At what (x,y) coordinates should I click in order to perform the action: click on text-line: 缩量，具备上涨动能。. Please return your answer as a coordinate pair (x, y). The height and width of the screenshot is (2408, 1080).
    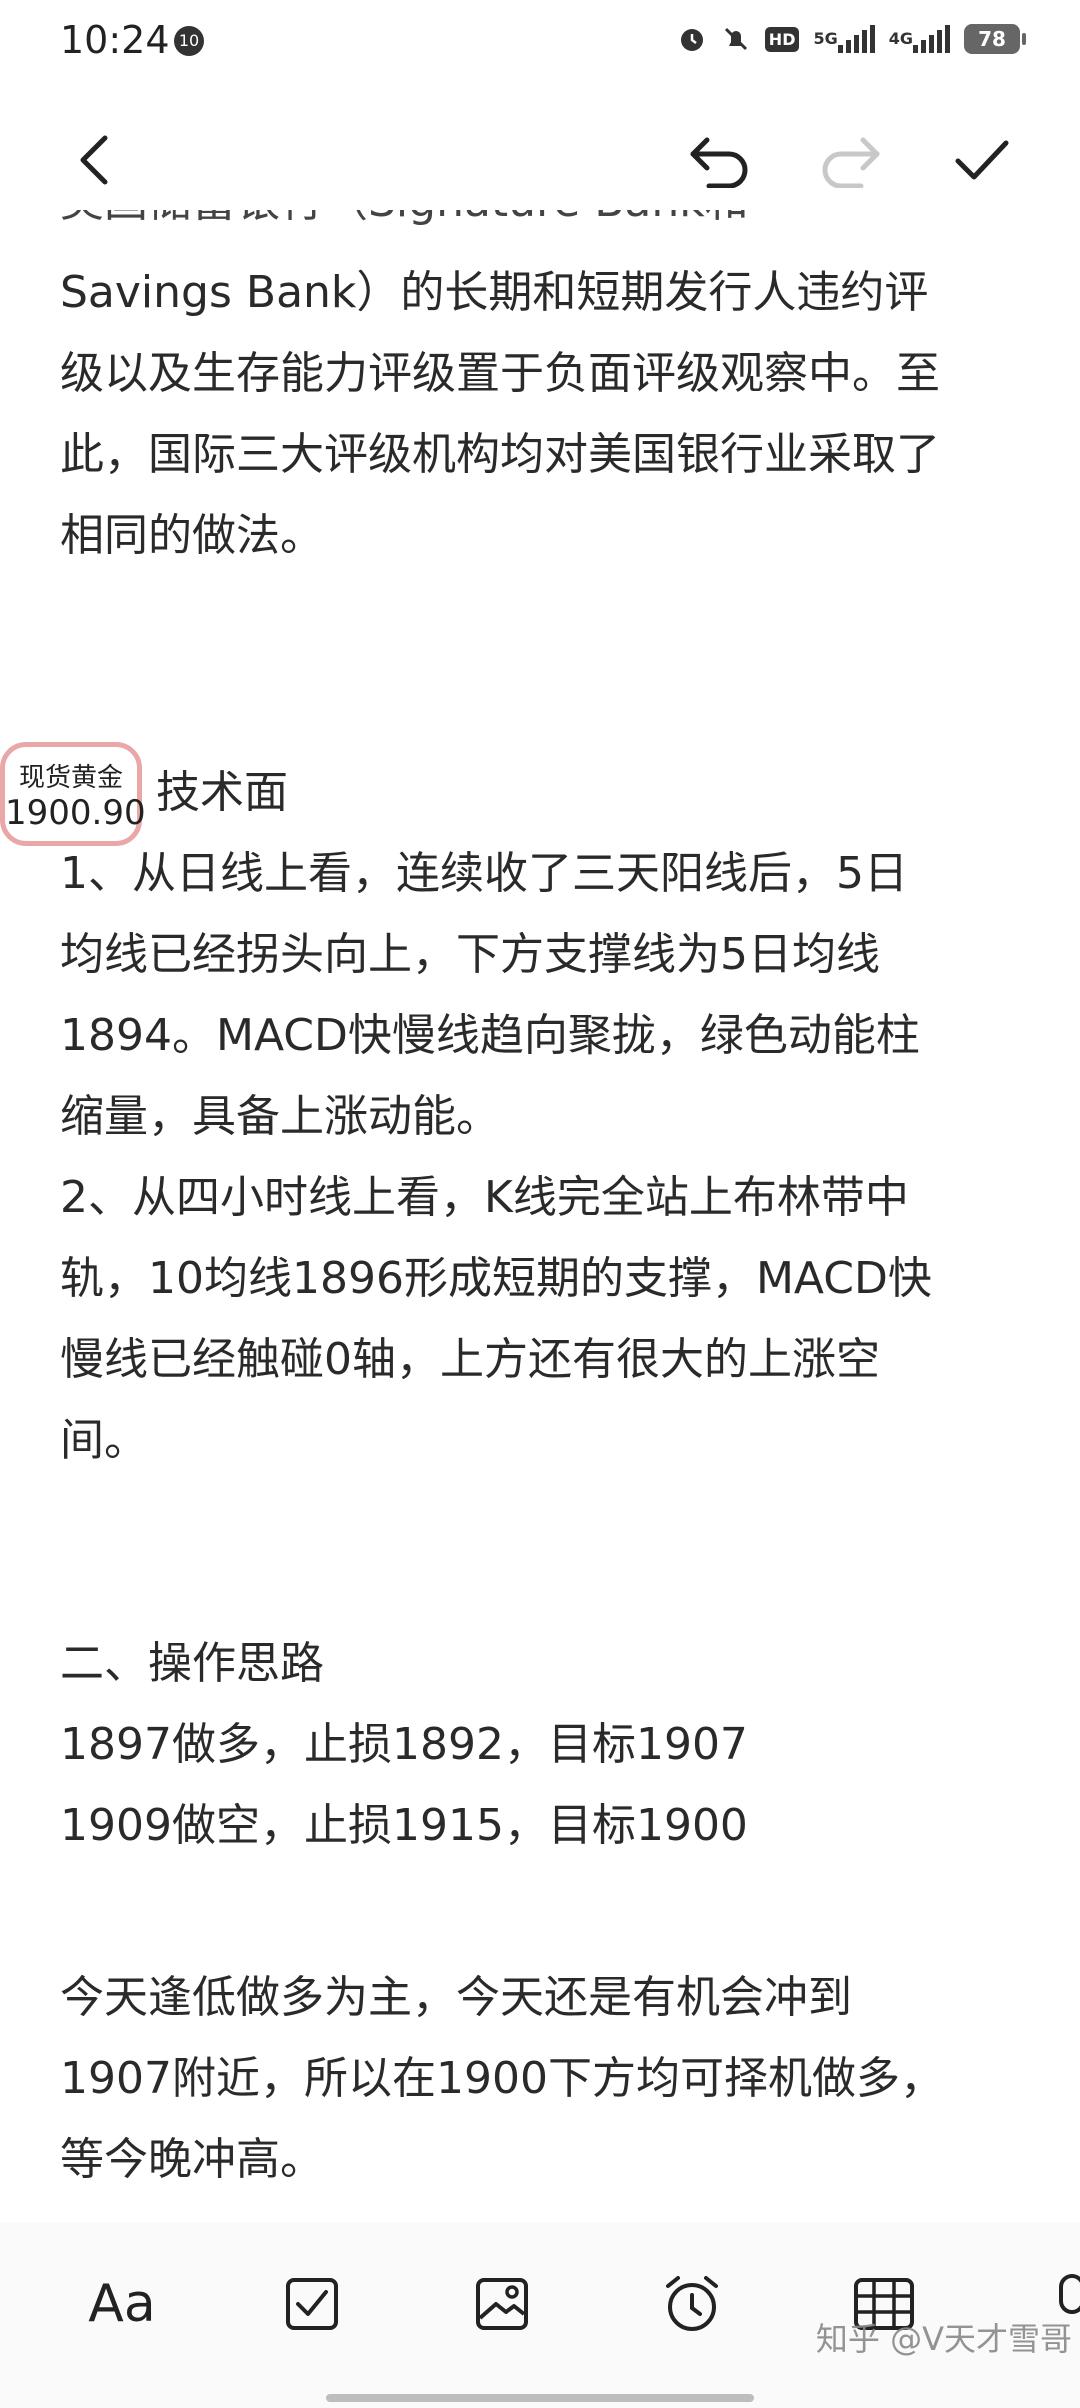
    Looking at the image, I should click on (280, 1116).